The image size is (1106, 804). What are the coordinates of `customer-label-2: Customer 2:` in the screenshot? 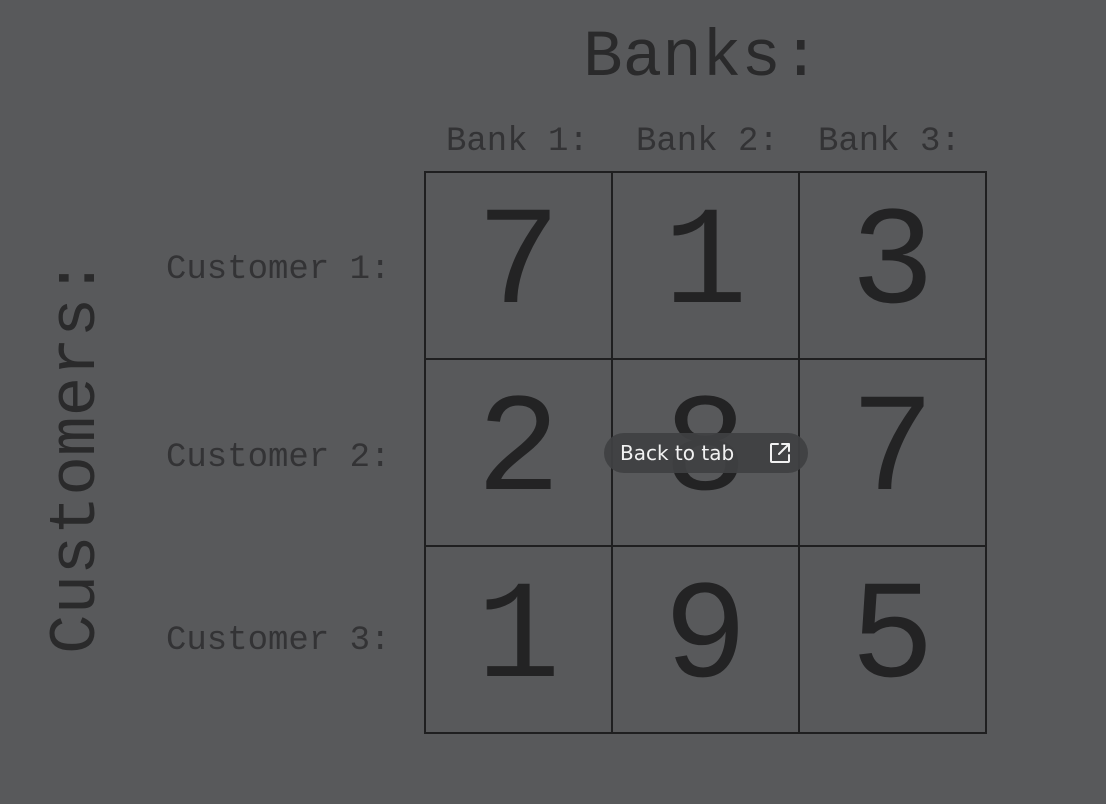 It's located at (278, 458).